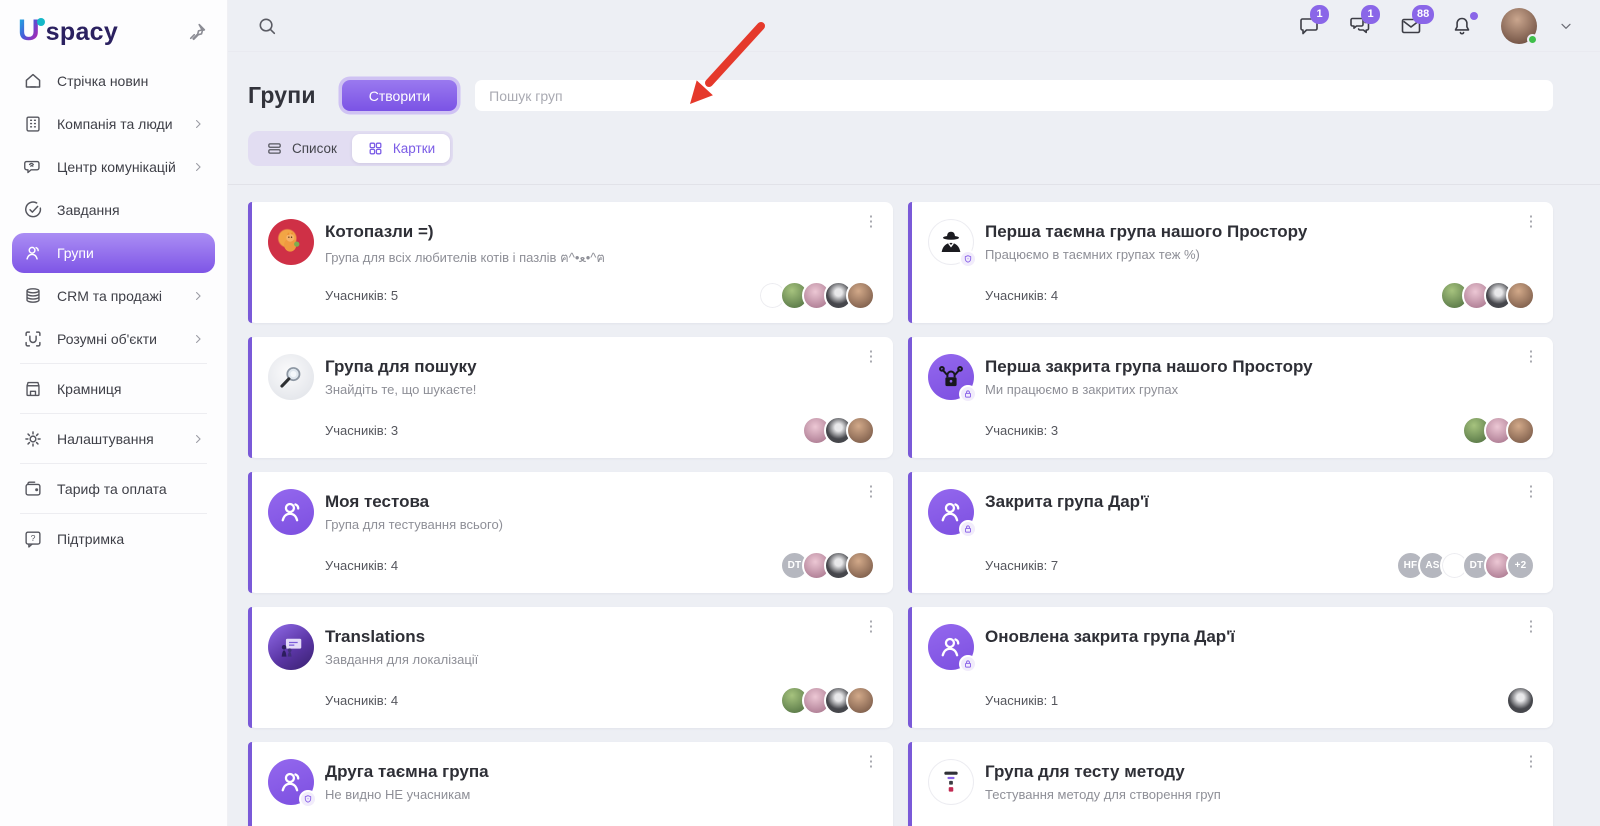 This screenshot has width=1600, height=826. I want to click on uspacy-logo: Uspacy, so click(68, 31).